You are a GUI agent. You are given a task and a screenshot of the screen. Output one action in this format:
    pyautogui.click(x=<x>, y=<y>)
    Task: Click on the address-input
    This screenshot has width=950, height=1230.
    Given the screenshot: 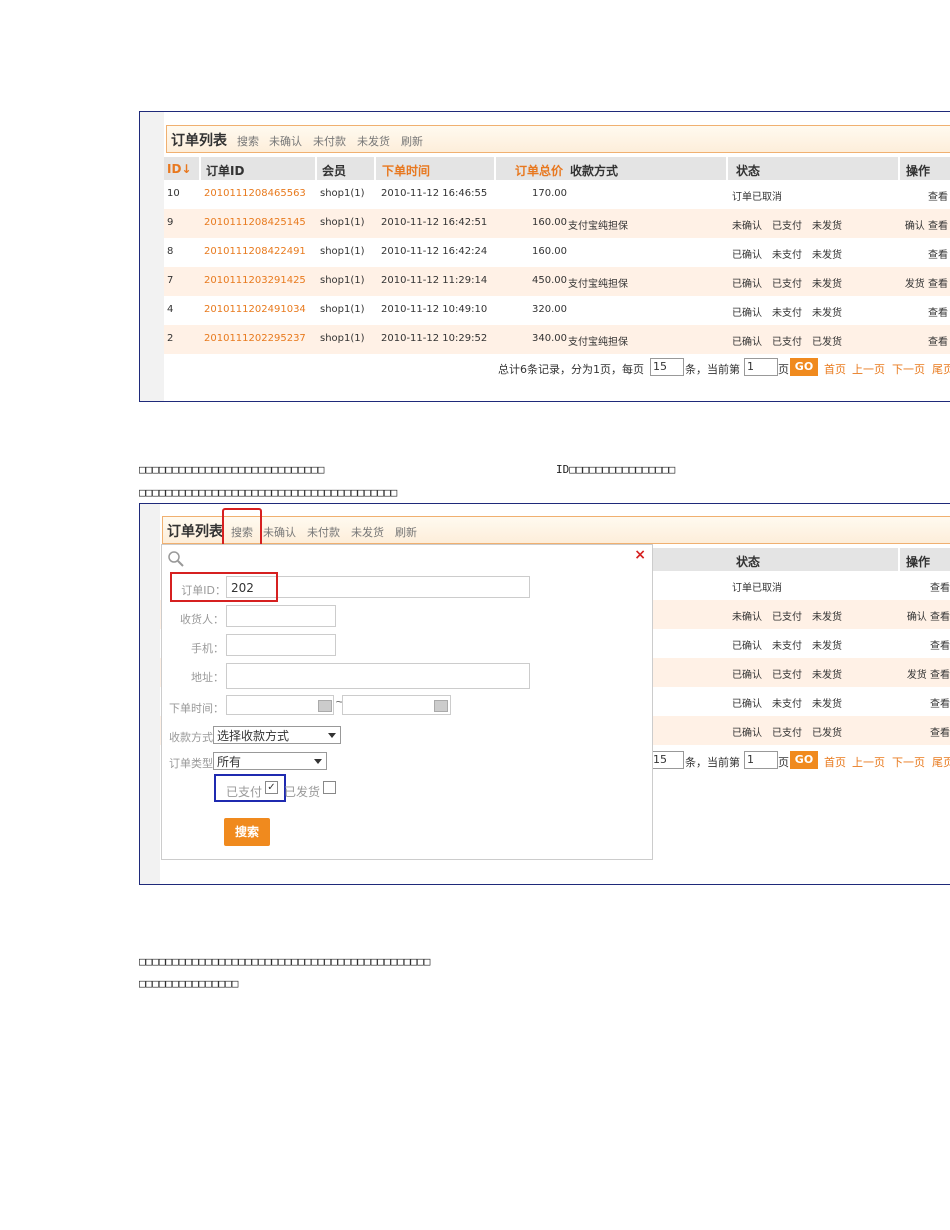 What is the action you would take?
    pyautogui.click(x=378, y=676)
    